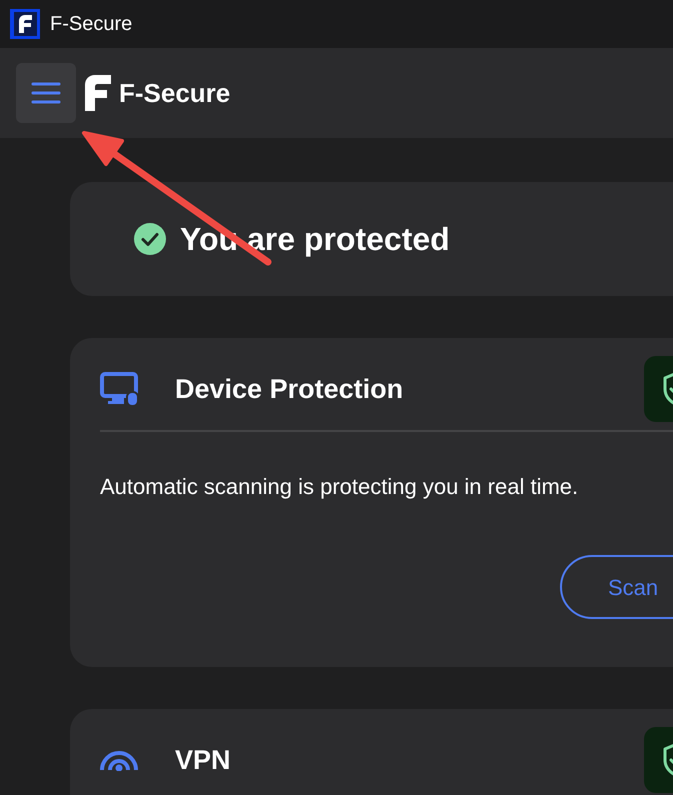 Image resolution: width=673 pixels, height=795 pixels. What do you see at coordinates (150, 239) in the screenshot?
I see `check-icon` at bounding box center [150, 239].